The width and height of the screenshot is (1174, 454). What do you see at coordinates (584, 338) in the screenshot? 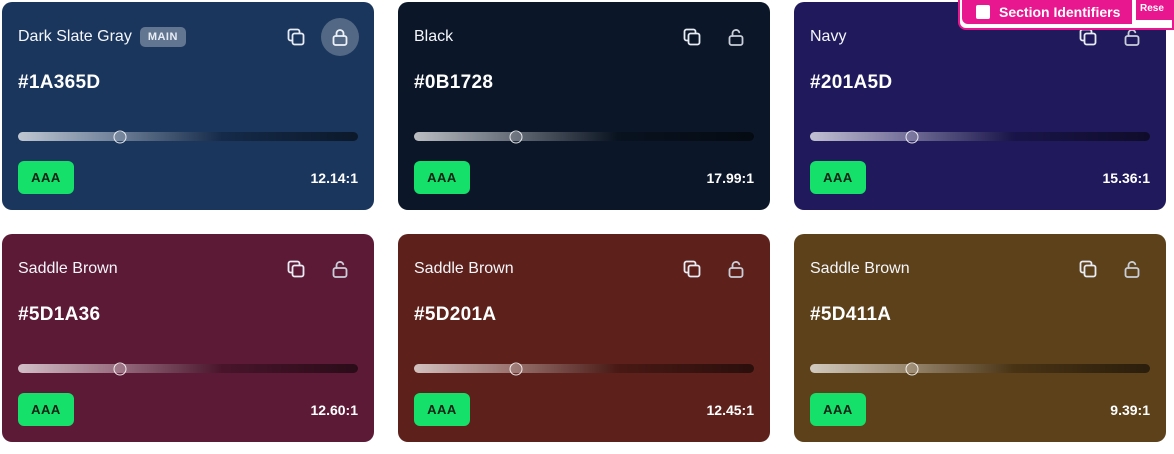
I see `color-card: Saddle Brown #5D201A AAA 12.45:1` at bounding box center [584, 338].